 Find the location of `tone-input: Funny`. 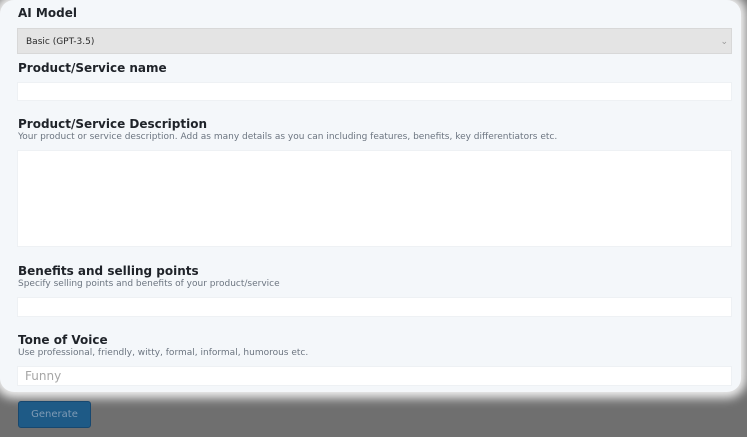

tone-input: Funny is located at coordinates (374, 376).